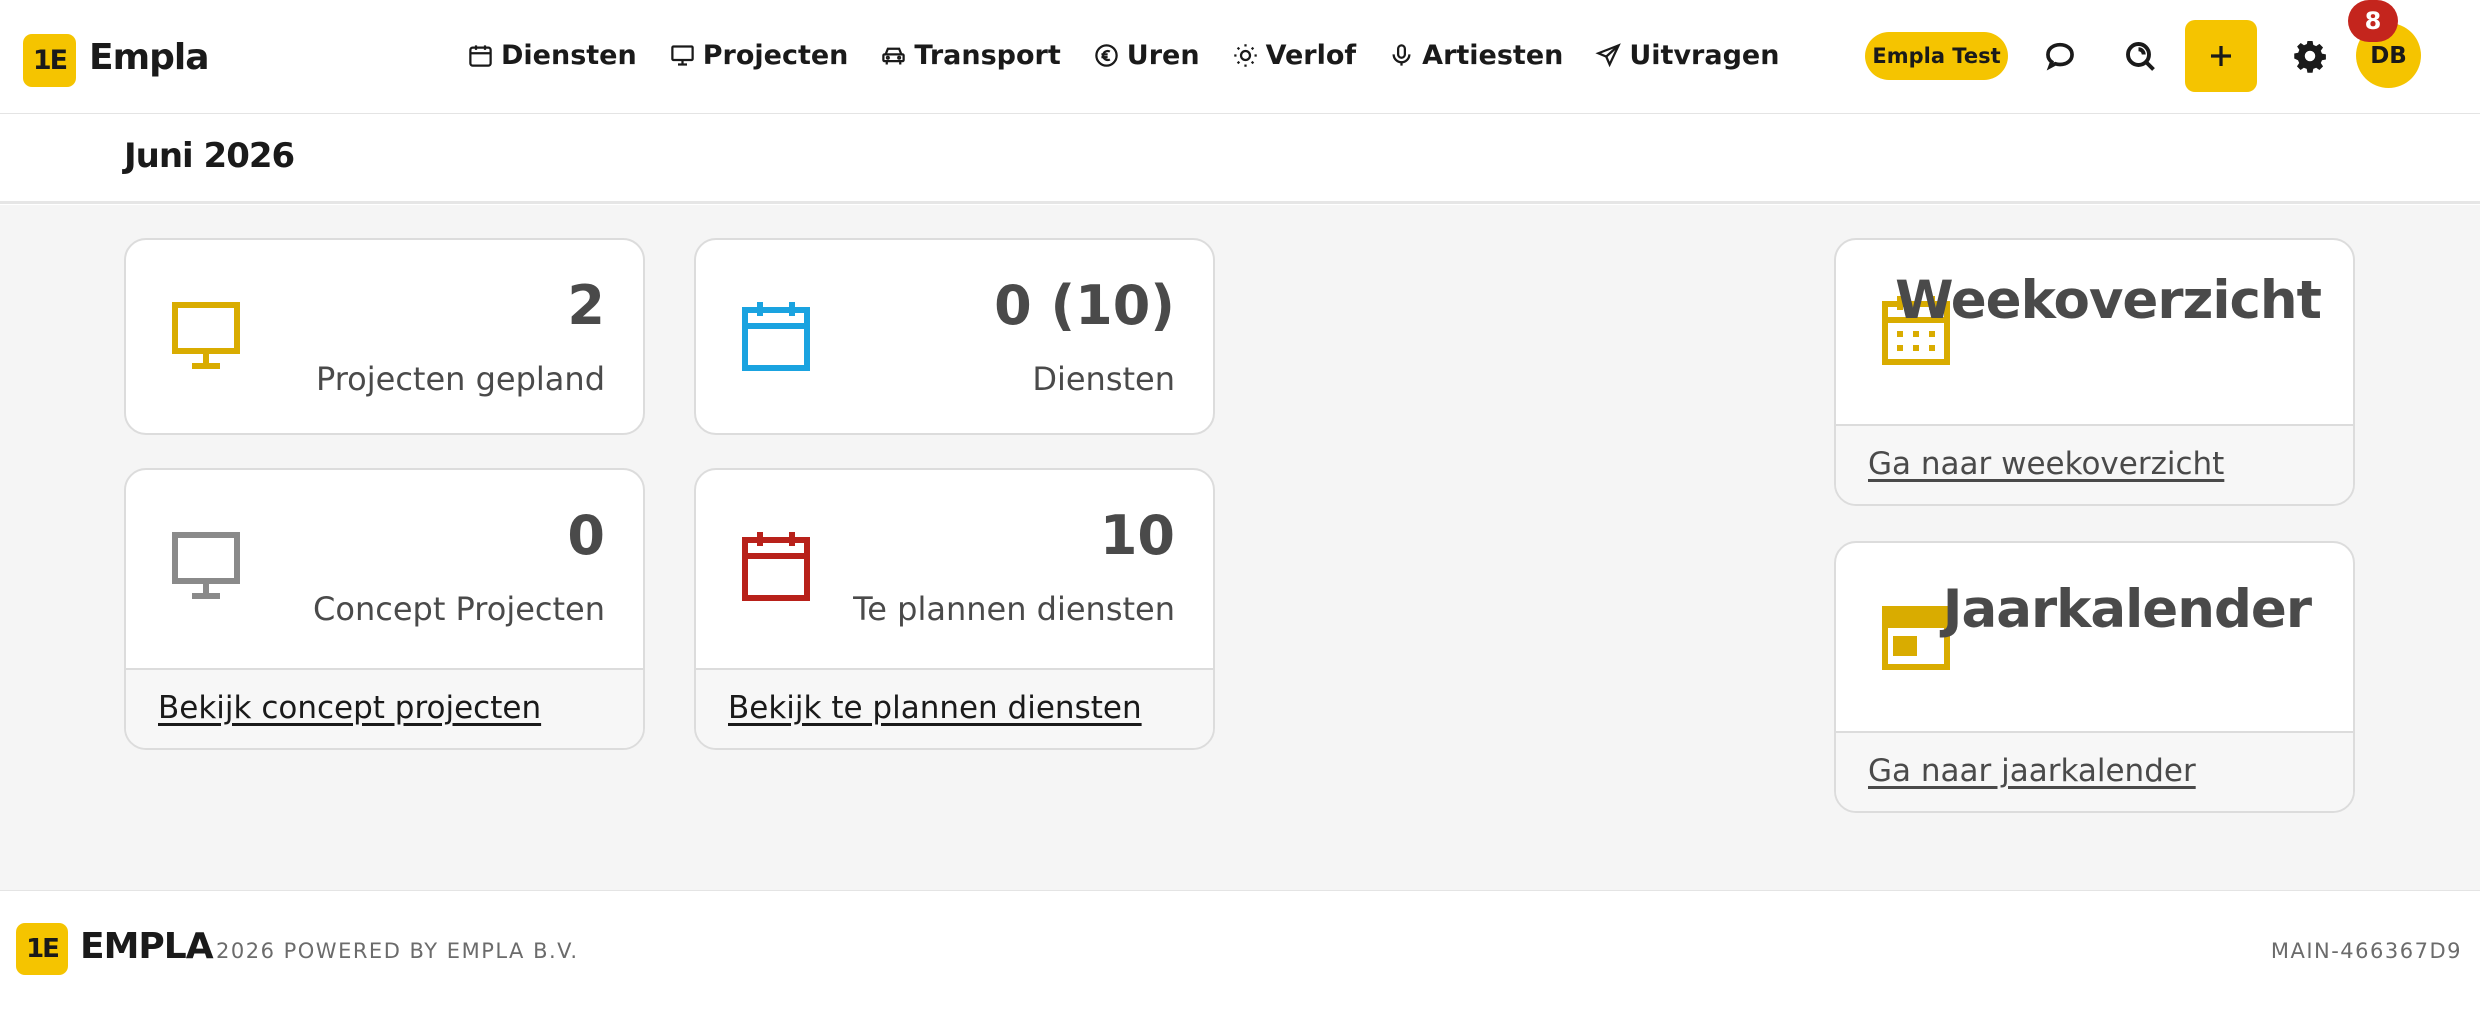 The height and width of the screenshot is (1023, 2480). What do you see at coordinates (1311, 55) in the screenshot?
I see `nav-label: Verlof` at bounding box center [1311, 55].